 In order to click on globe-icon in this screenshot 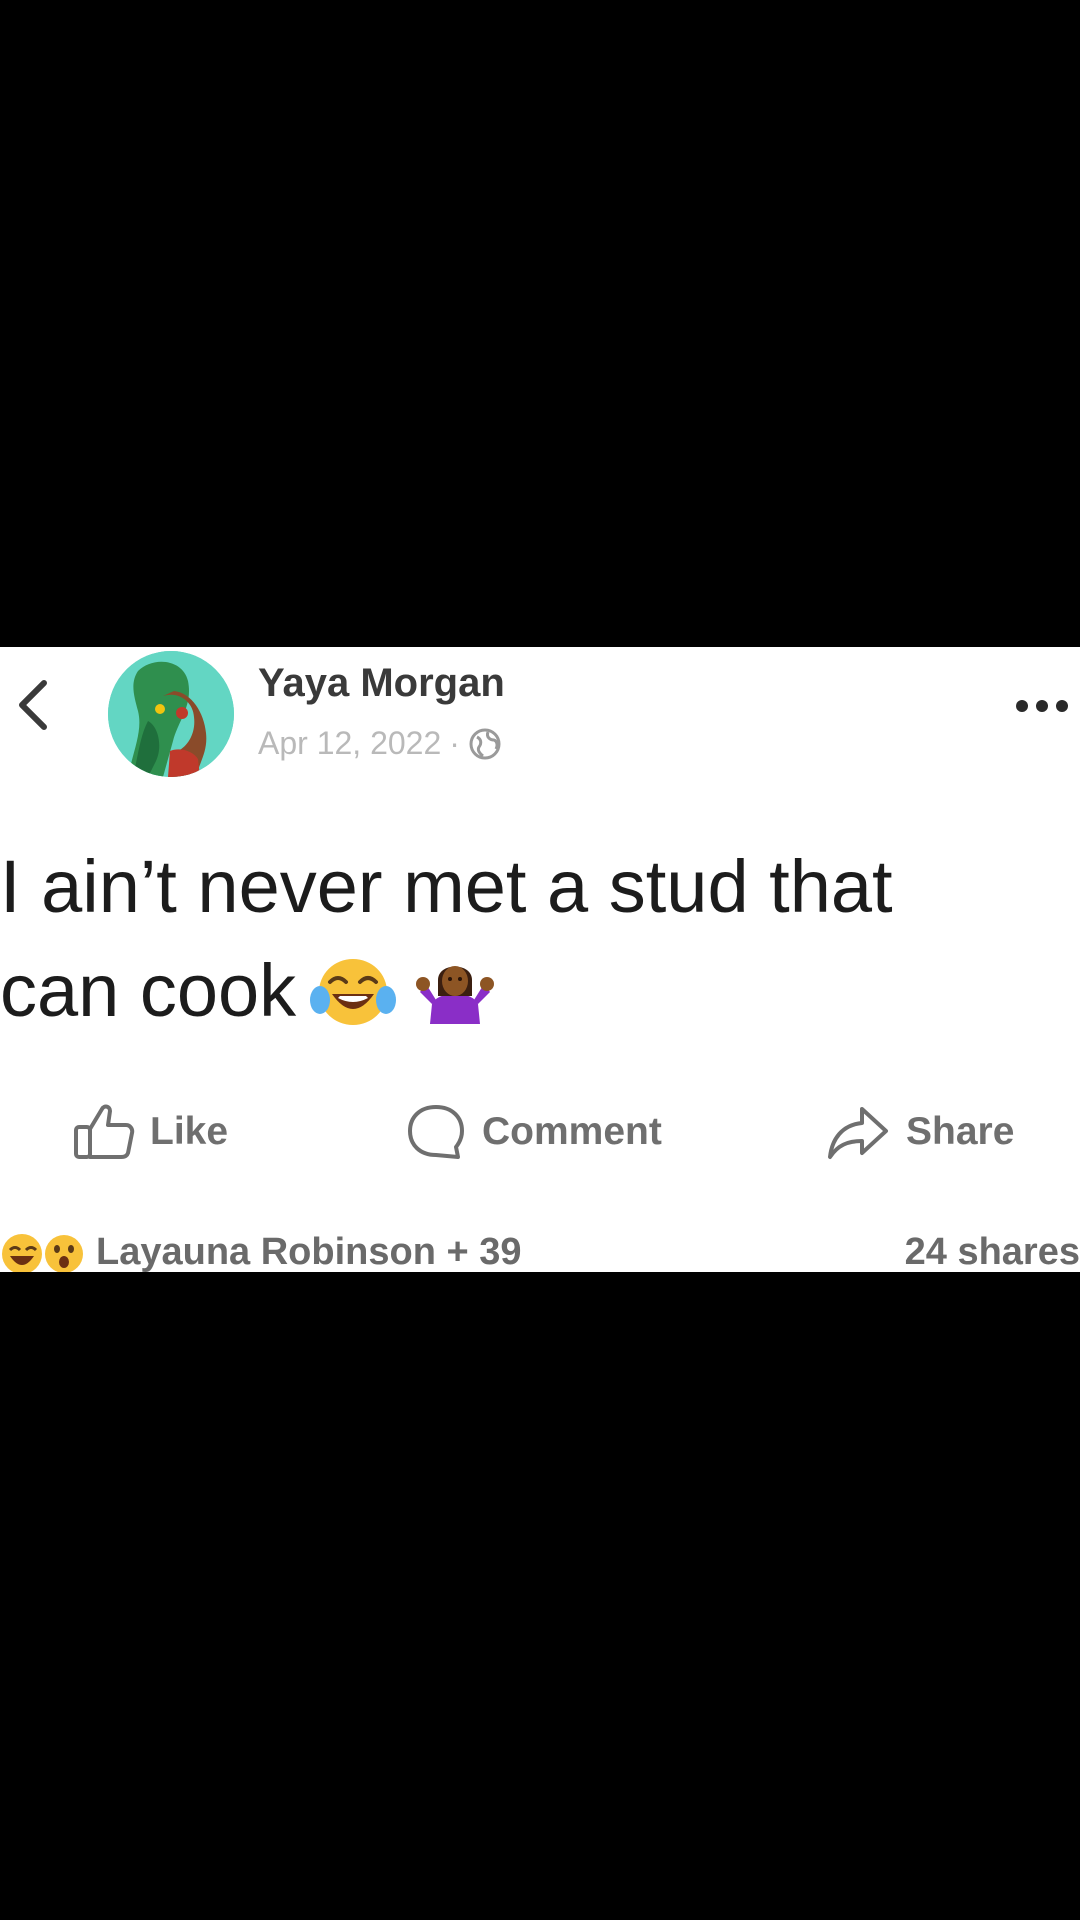, I will do `click(485, 744)`.